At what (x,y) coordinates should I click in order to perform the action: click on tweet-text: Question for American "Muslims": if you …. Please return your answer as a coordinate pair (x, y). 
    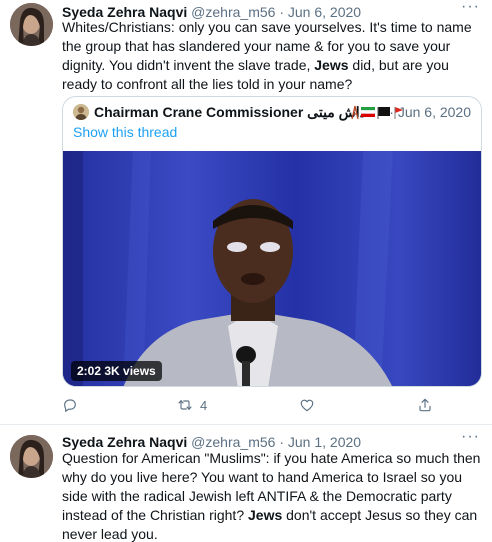
    Looking at the image, I should click on (272, 495).